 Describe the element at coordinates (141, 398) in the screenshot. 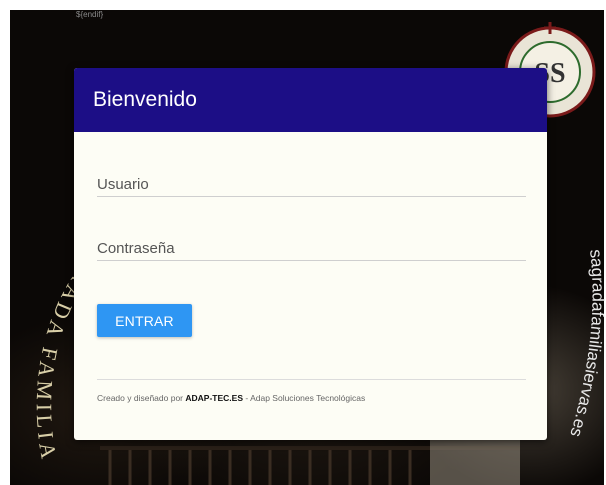

I see `credits-prefix: Creado y diseñado por` at that location.